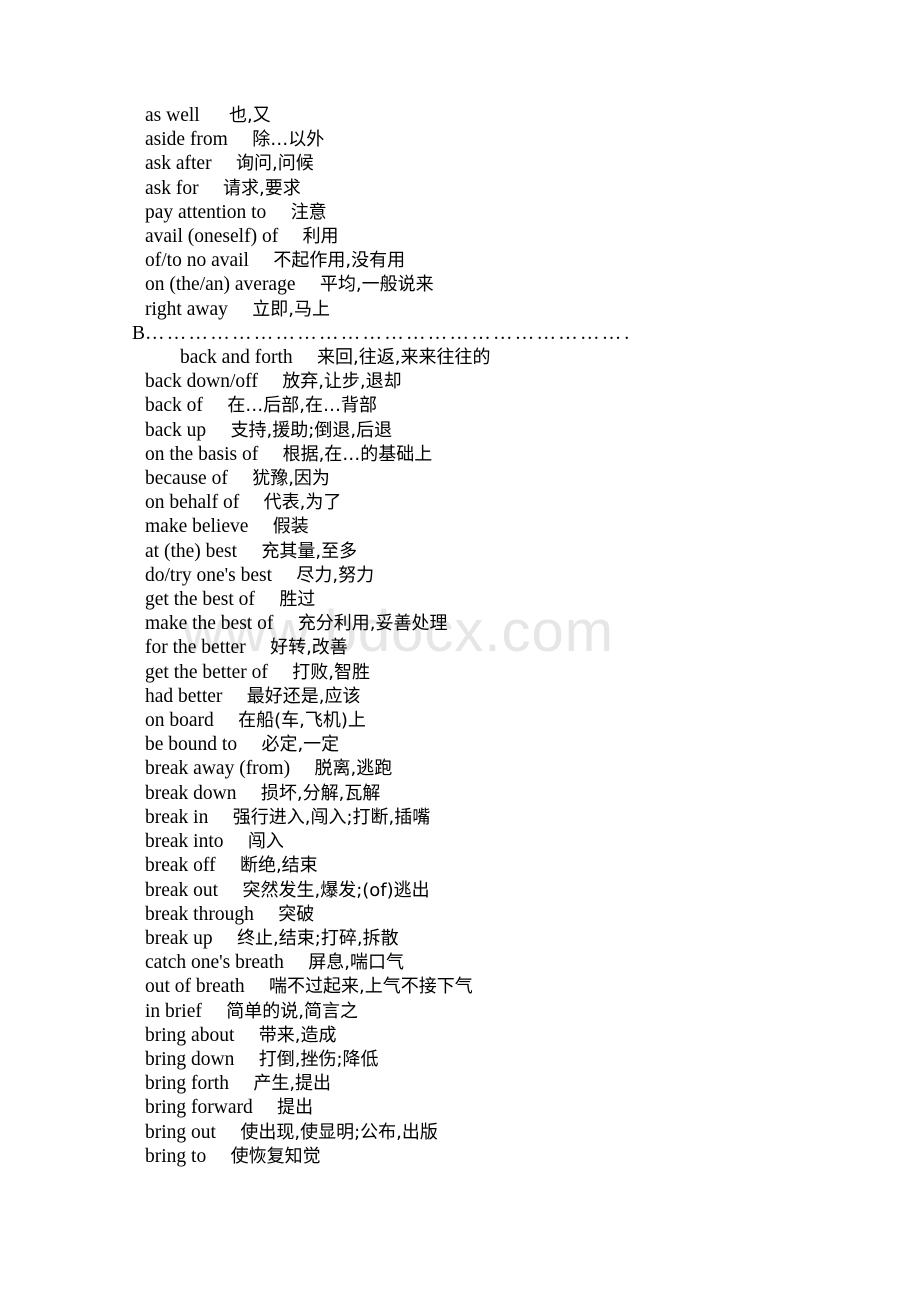  Describe the element at coordinates (261, 188) in the screenshot. I see `phrase-chinese: 请求,要求` at that location.